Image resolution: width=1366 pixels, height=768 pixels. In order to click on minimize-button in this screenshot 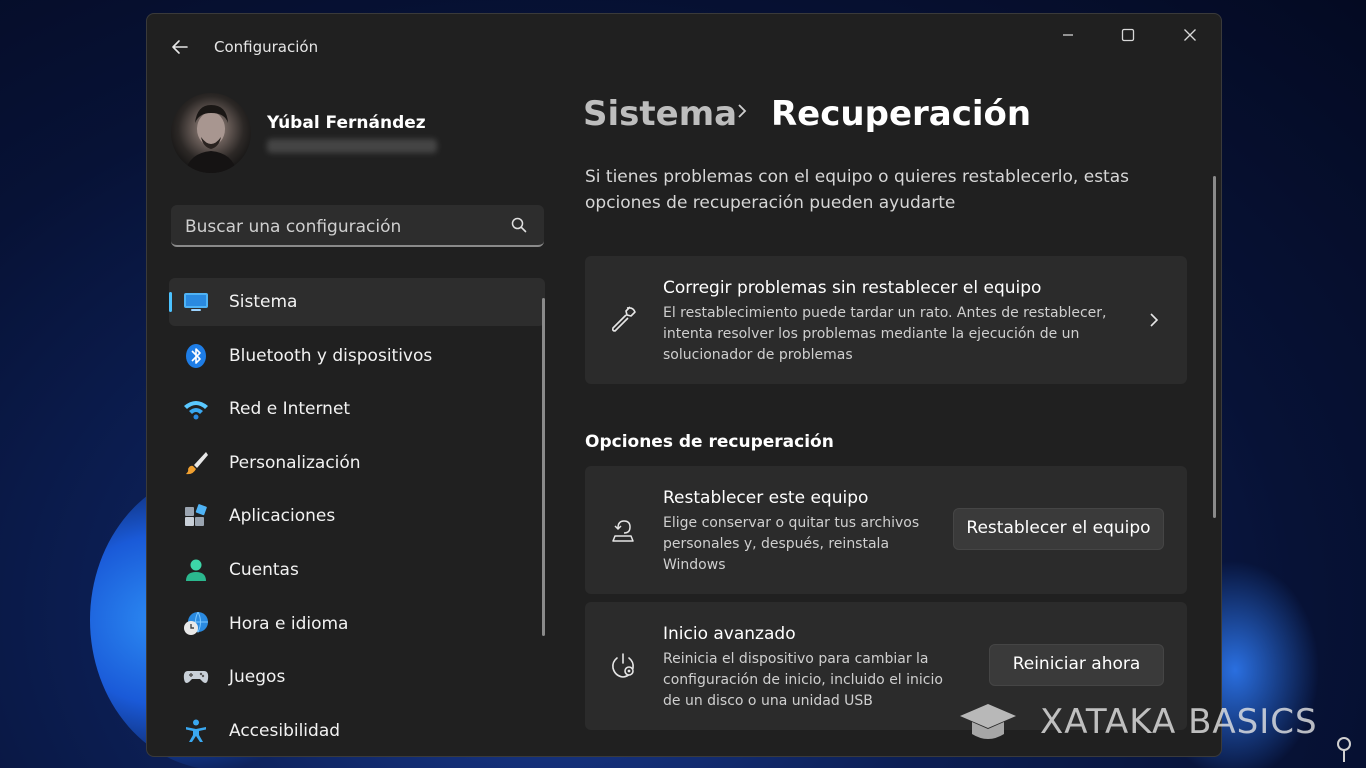, I will do `click(1068, 37)`.